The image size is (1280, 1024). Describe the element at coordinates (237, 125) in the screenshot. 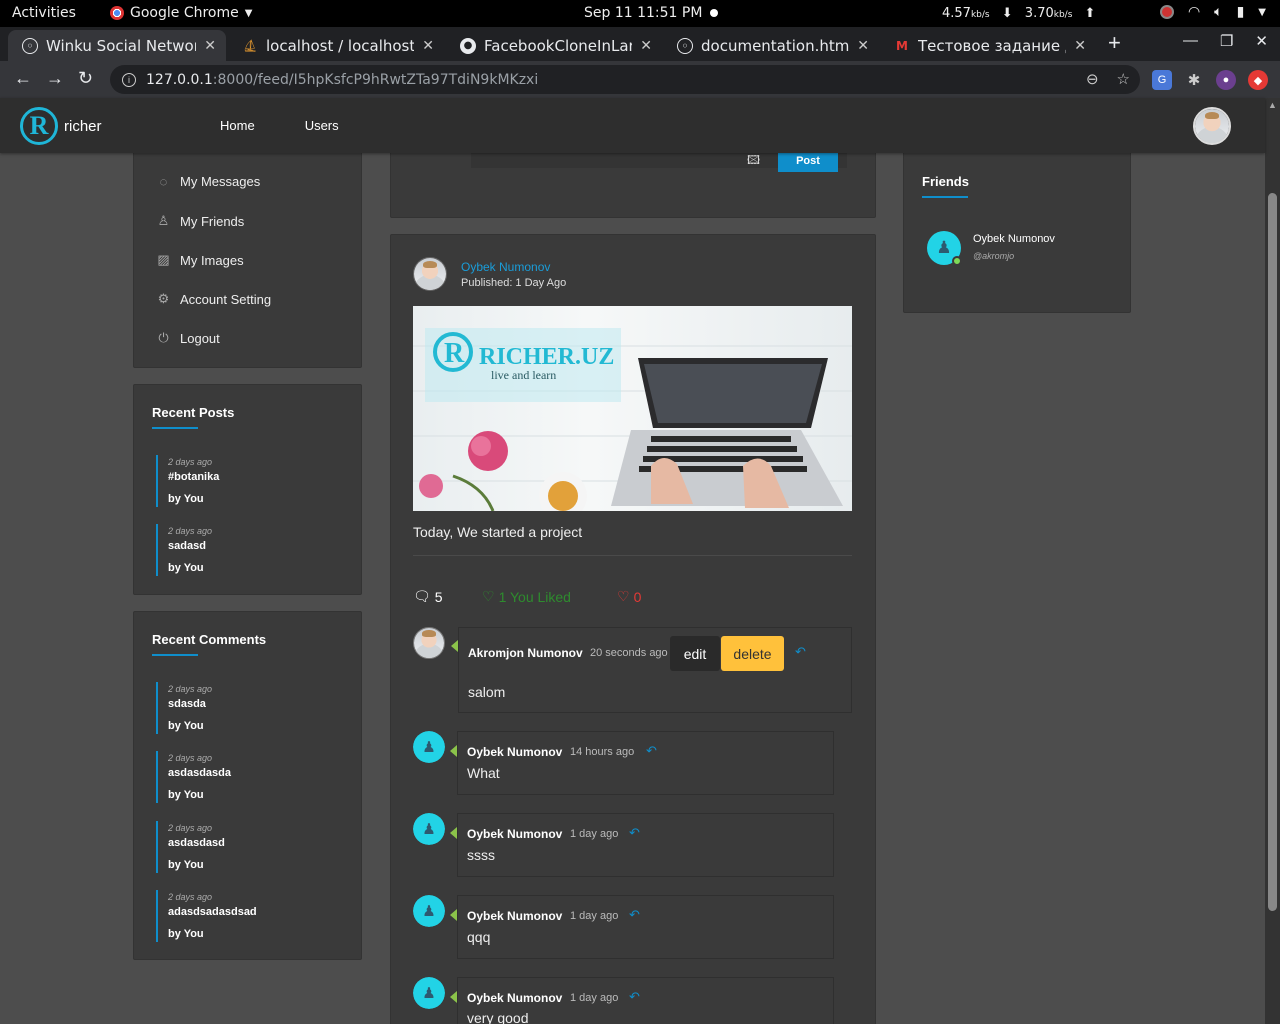

I see `nav-home-link: Home` at that location.